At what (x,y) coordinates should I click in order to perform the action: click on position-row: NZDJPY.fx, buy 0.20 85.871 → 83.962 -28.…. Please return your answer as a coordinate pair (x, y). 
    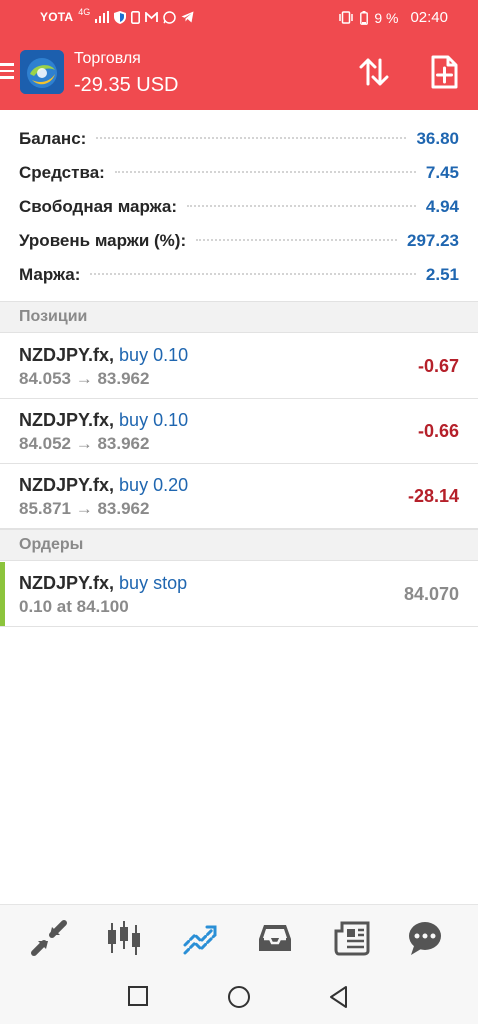
    Looking at the image, I should click on (239, 496).